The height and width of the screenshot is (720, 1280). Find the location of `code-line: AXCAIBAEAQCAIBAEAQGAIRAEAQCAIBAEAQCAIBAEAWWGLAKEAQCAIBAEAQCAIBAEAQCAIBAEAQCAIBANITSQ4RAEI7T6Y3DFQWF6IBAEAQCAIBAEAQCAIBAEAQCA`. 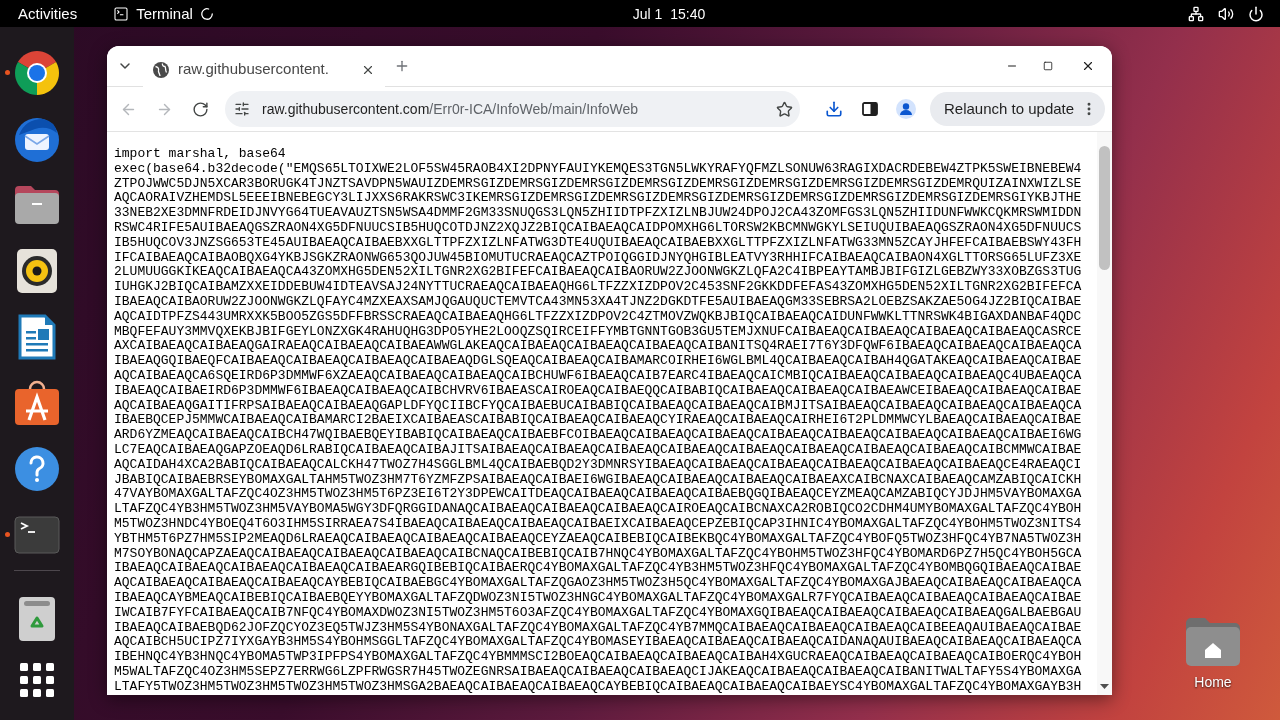

code-line: AXCAIBAEAQCAIBAEAQGAIRAEAQCAIBAEAQCAIBAEAWWGLAKEAQCAIBAEAQCAIBAEAQCAIBAEAQCAIBANITSQ4RAEI7T6Y3DFQWF6IBAEAQCAIBAEAQCAIBAEAQCA is located at coordinates (598, 347).